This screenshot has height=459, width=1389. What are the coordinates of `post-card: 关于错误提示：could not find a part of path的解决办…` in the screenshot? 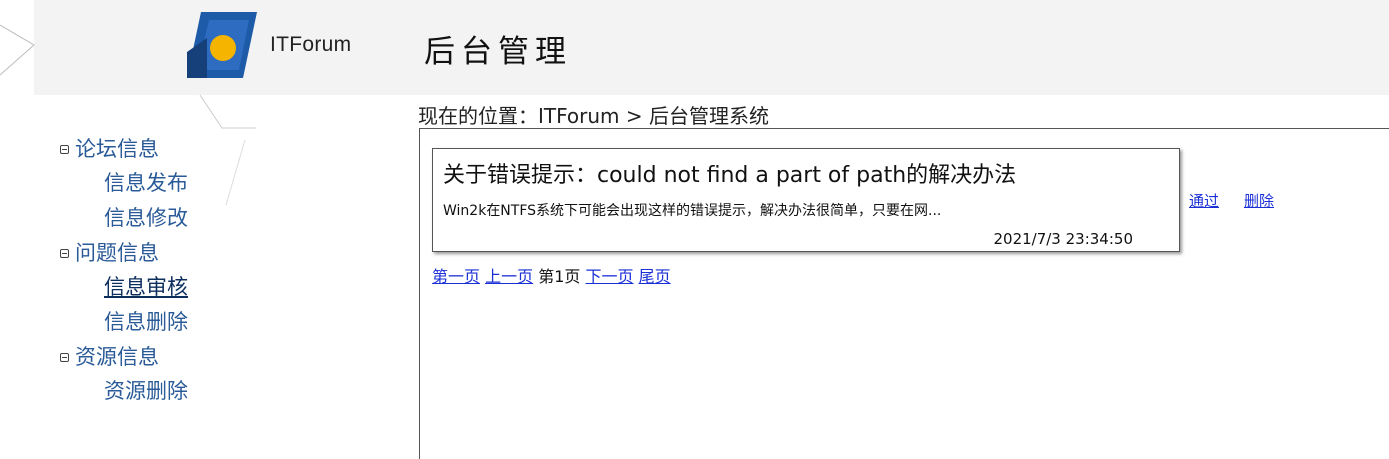 It's located at (806, 200).